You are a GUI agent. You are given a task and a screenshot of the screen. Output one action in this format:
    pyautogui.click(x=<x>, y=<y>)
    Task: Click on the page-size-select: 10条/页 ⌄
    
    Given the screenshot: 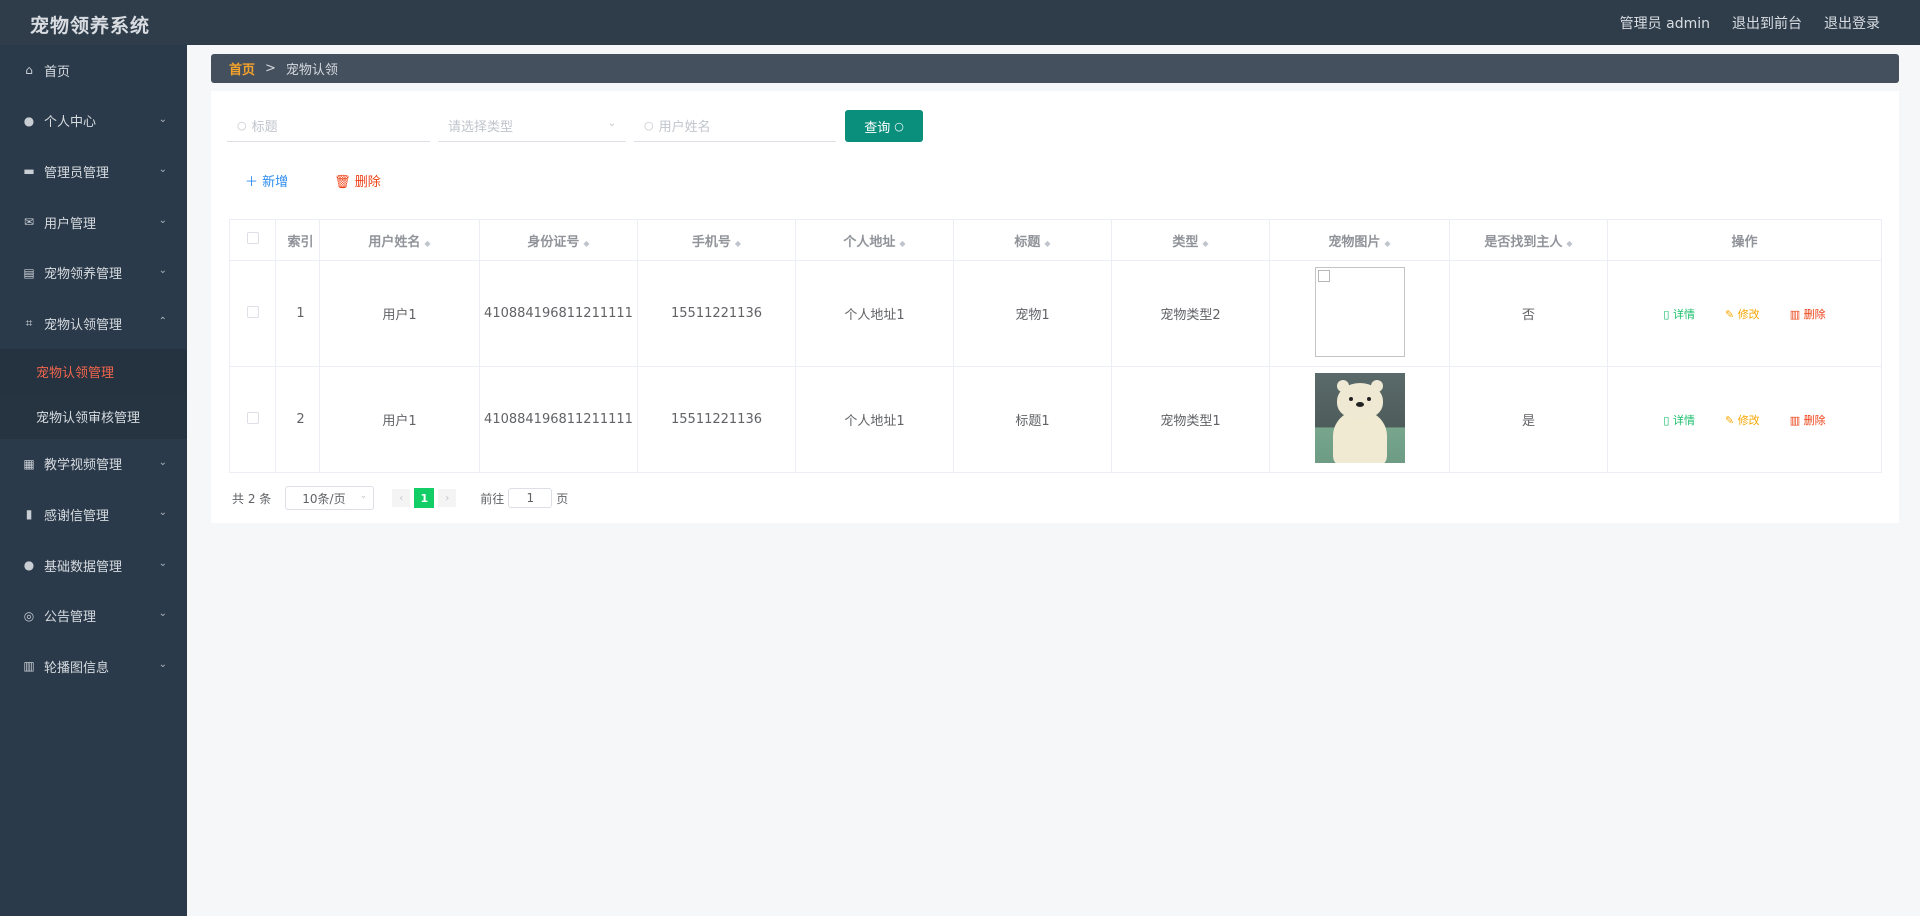 What is the action you would take?
    pyautogui.click(x=330, y=498)
    